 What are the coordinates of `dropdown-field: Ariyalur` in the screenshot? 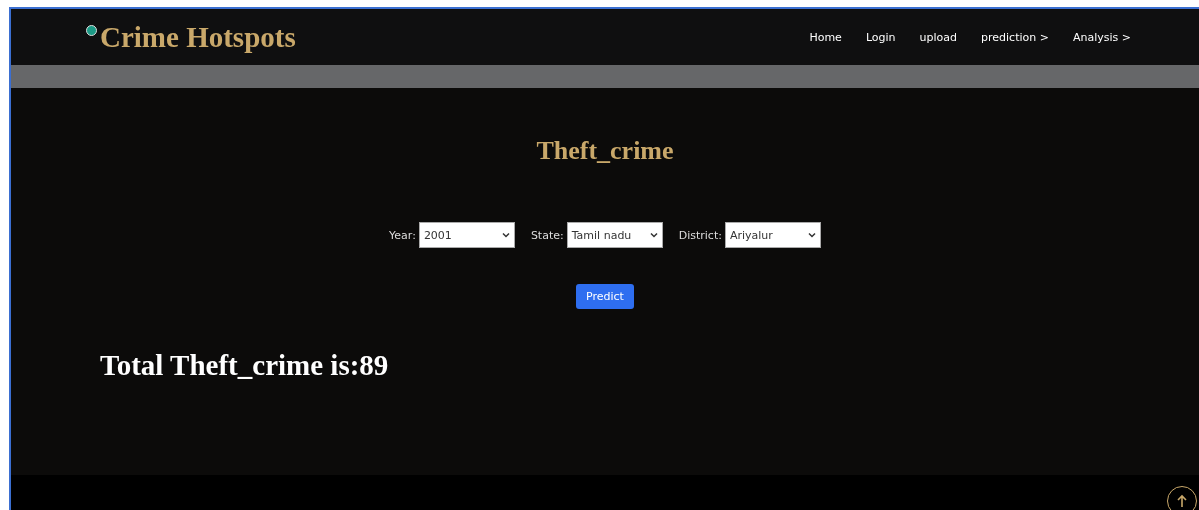 It's located at (772, 235).